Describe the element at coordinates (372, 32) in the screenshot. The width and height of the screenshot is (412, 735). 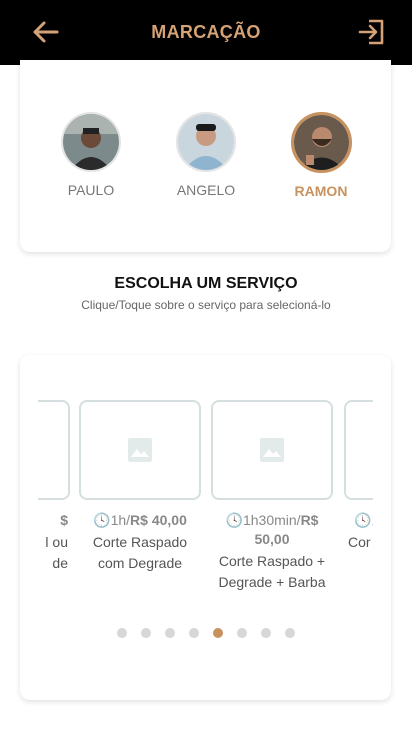
I see `logout-icon` at that location.